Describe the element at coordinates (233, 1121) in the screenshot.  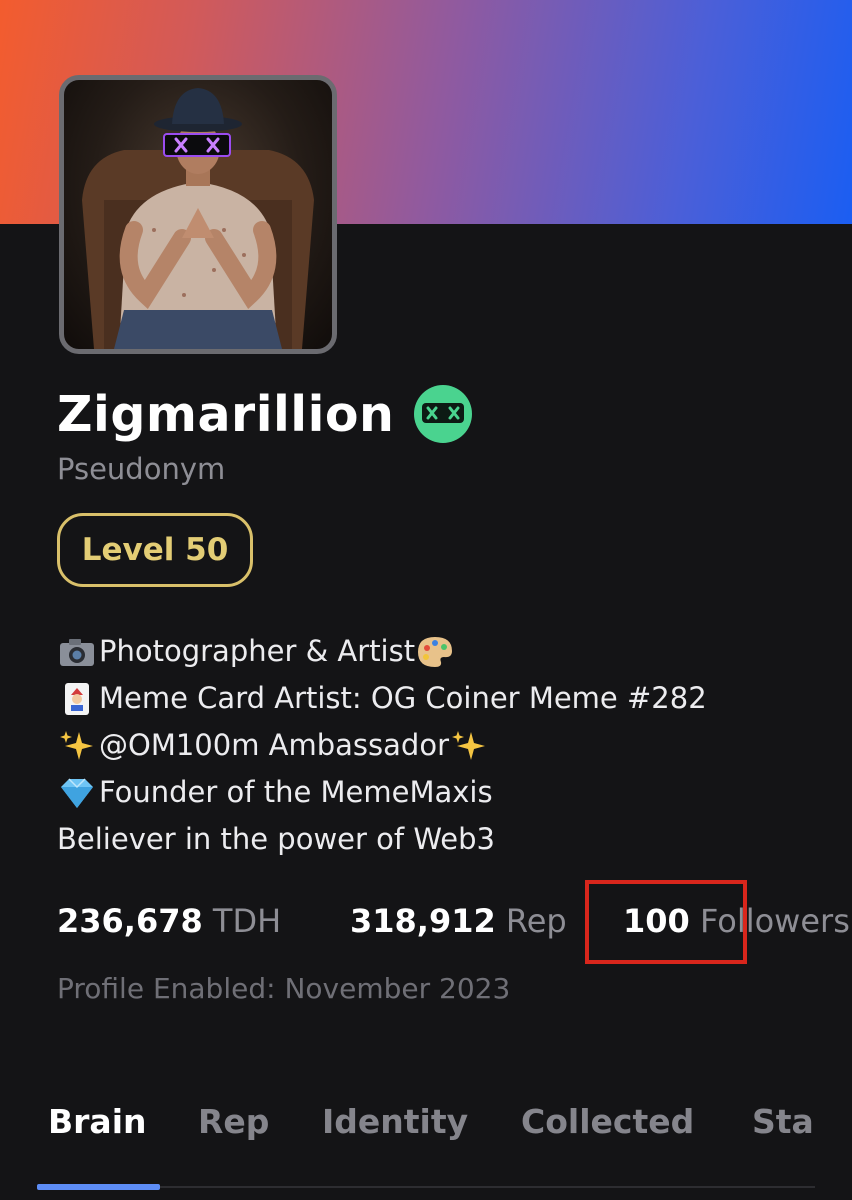
I see `tab-rep: Rep` at that location.